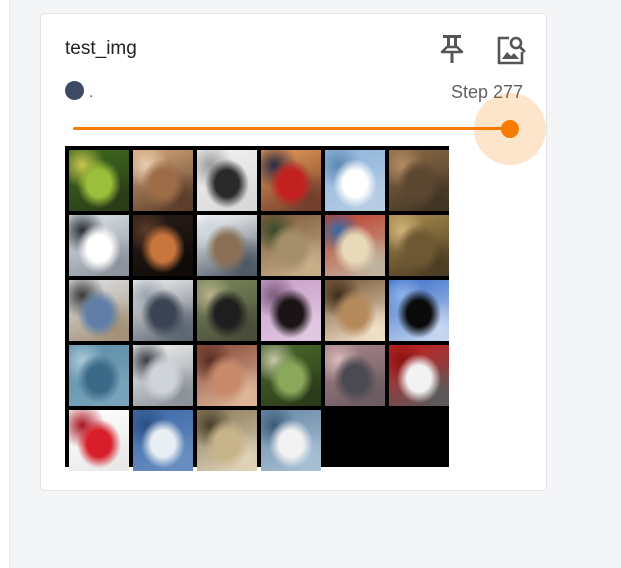  What do you see at coordinates (510, 129) in the screenshot?
I see `slider-thumb` at bounding box center [510, 129].